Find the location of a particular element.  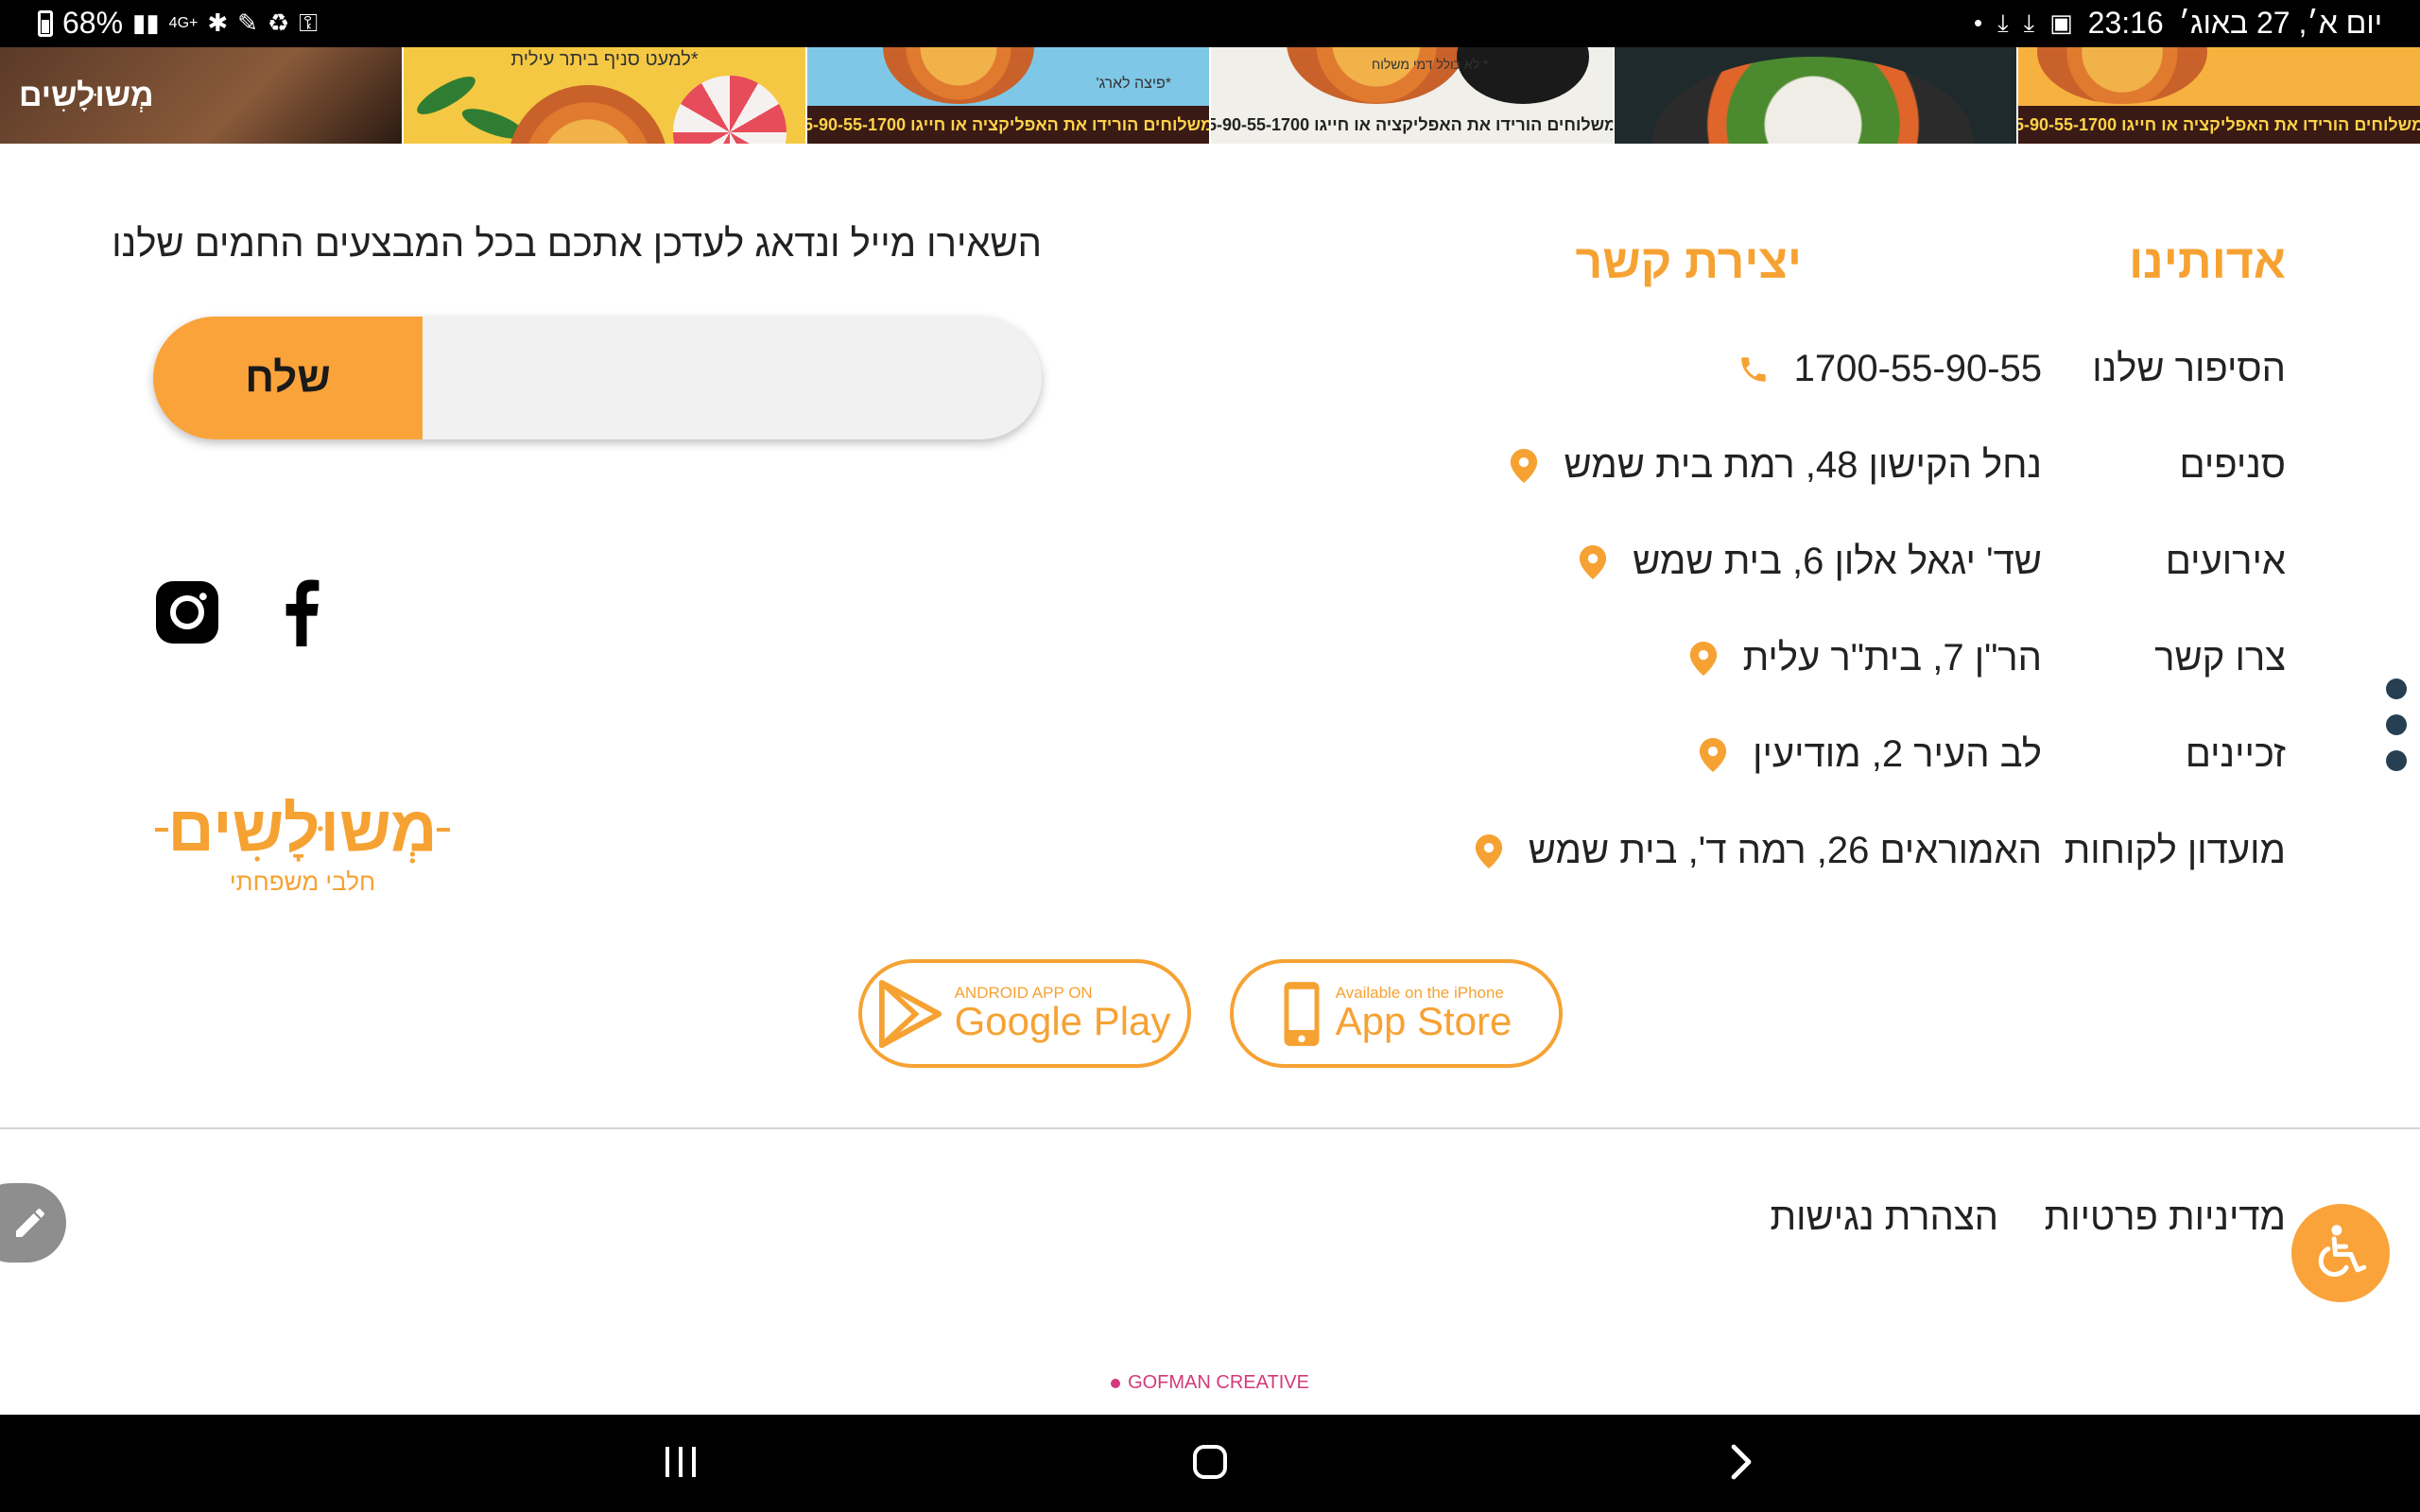

promo-banner-1: מְשוּלָשִים is located at coordinates (201, 95).